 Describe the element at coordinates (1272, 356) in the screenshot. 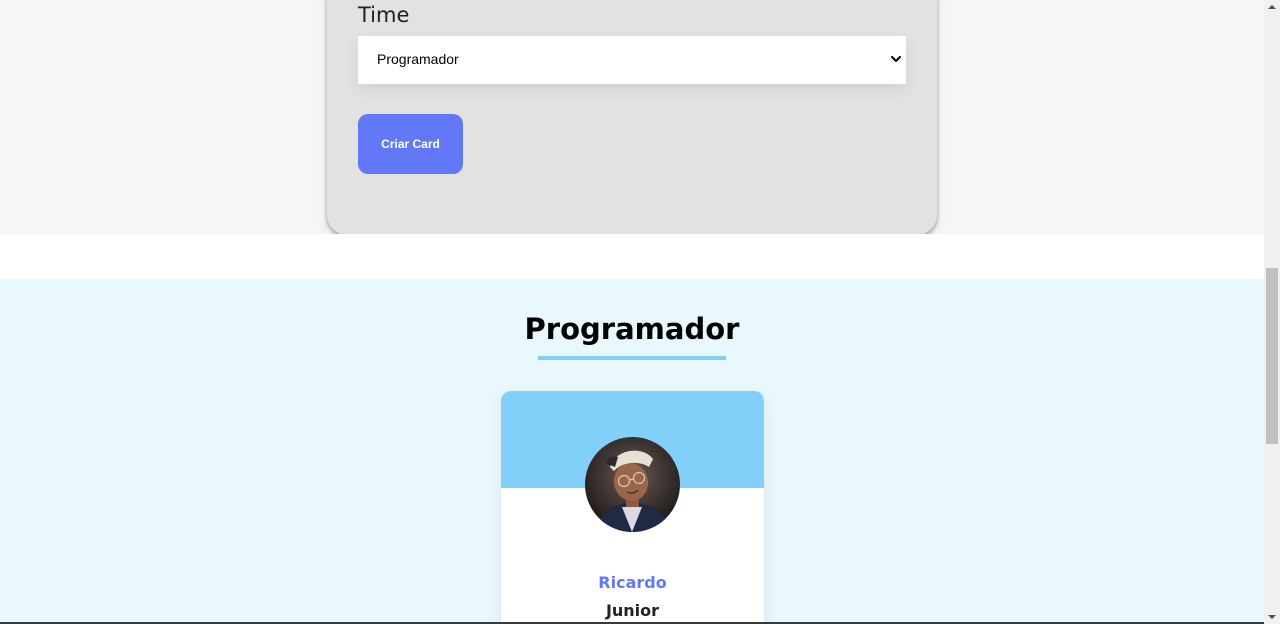

I see `scrollbar-thumb` at that location.